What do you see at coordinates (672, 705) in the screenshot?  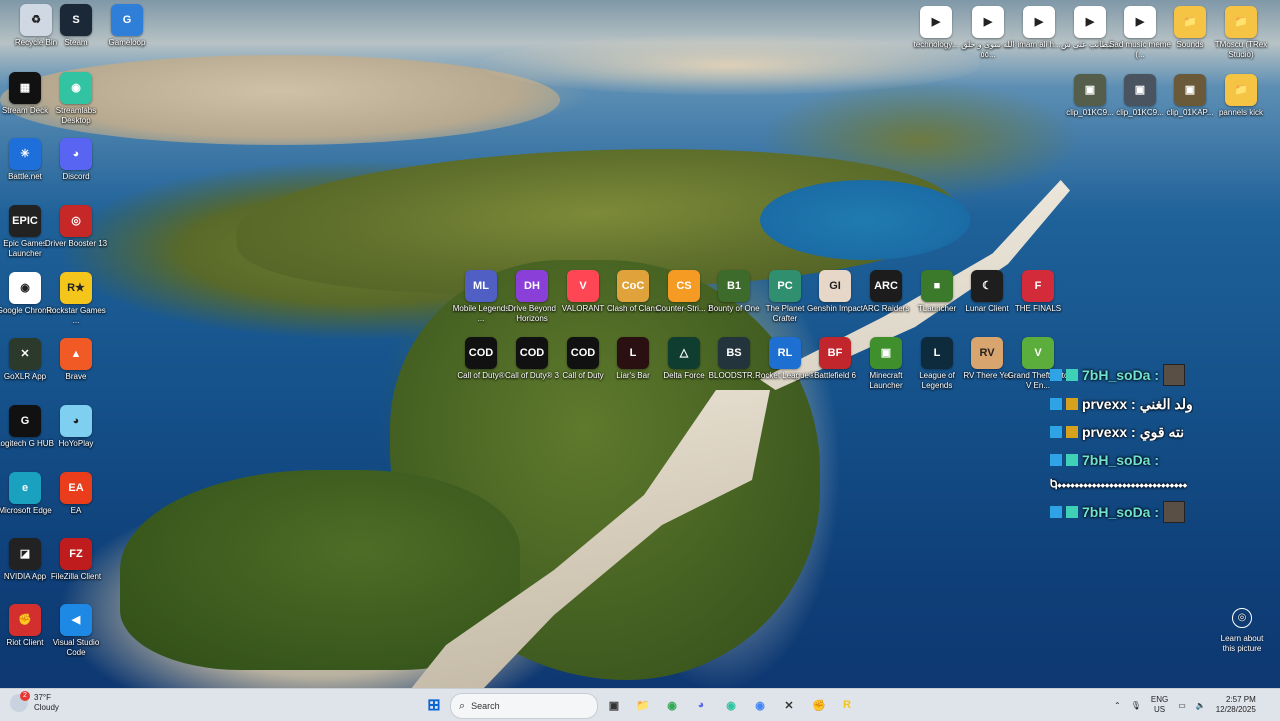 I see `chrome-taskbar-icon: ◉` at bounding box center [672, 705].